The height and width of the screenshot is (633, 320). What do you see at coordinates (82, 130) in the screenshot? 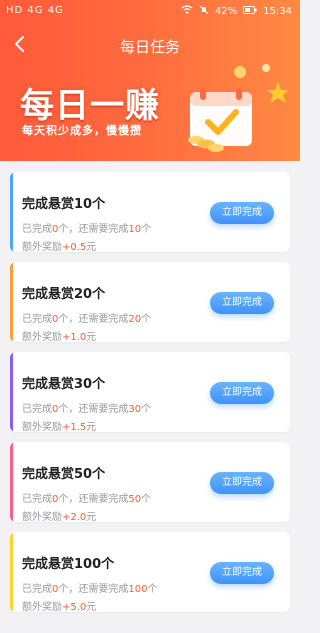
I see `hero-subtitle: 每天积少成多，慢慢攒` at bounding box center [82, 130].